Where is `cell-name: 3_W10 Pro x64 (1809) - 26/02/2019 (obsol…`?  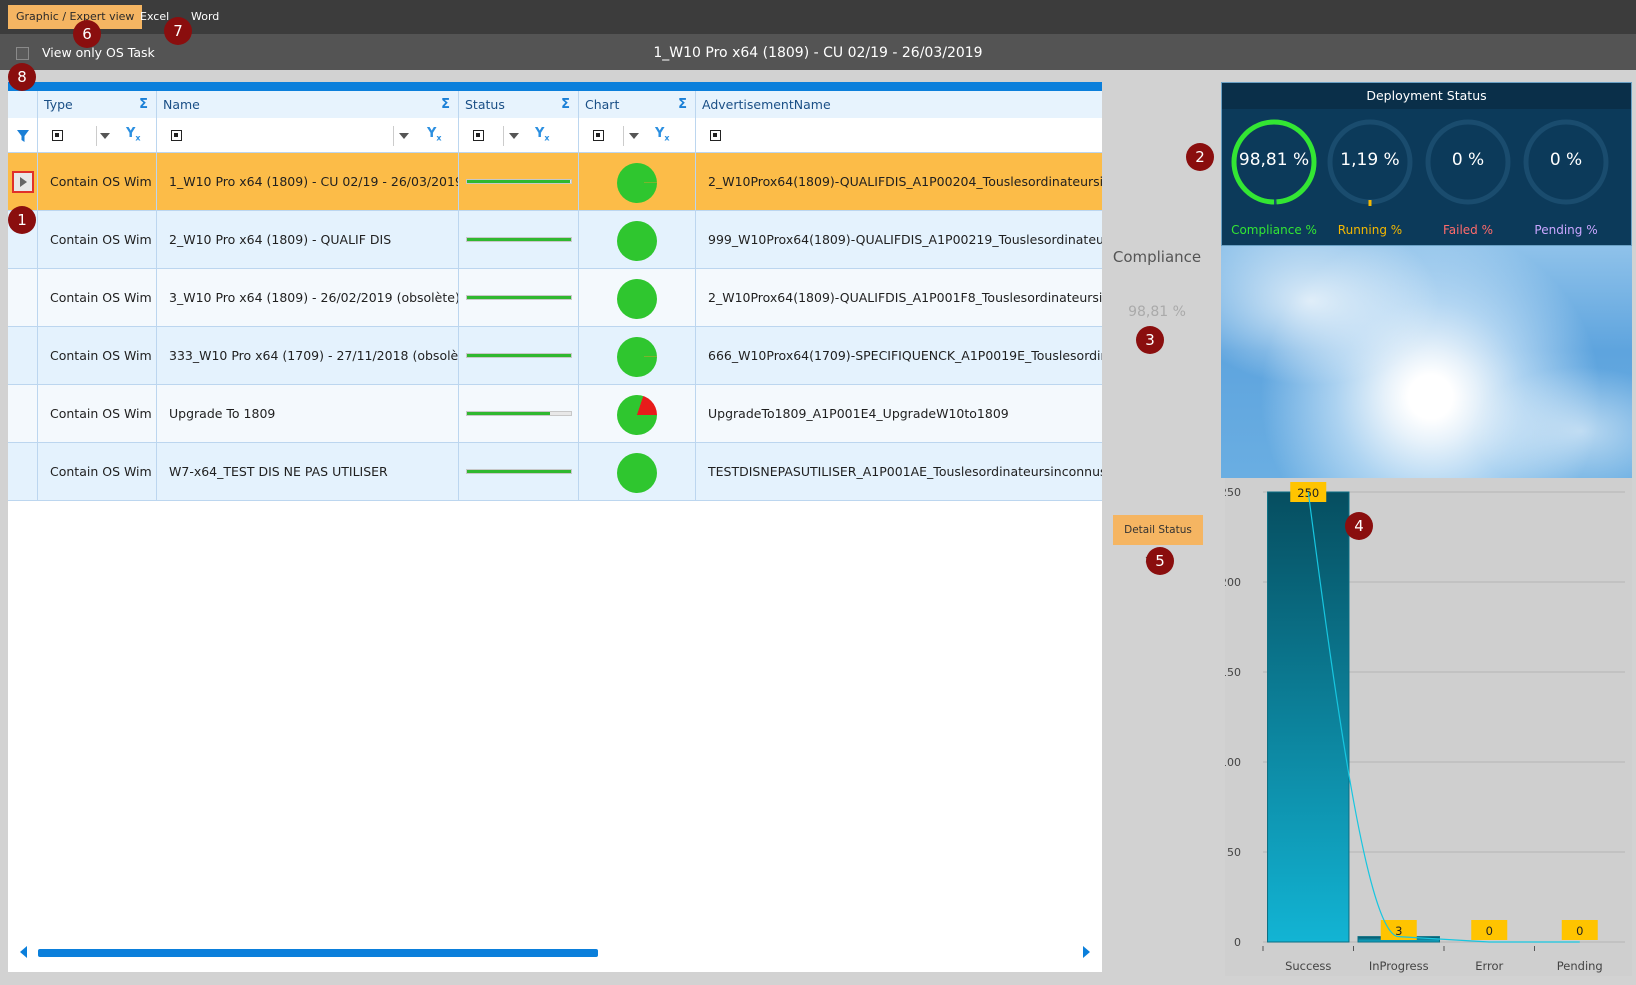
cell-name: 3_W10 Pro x64 (1809) - 26/02/2019 (obsol… is located at coordinates (308, 297).